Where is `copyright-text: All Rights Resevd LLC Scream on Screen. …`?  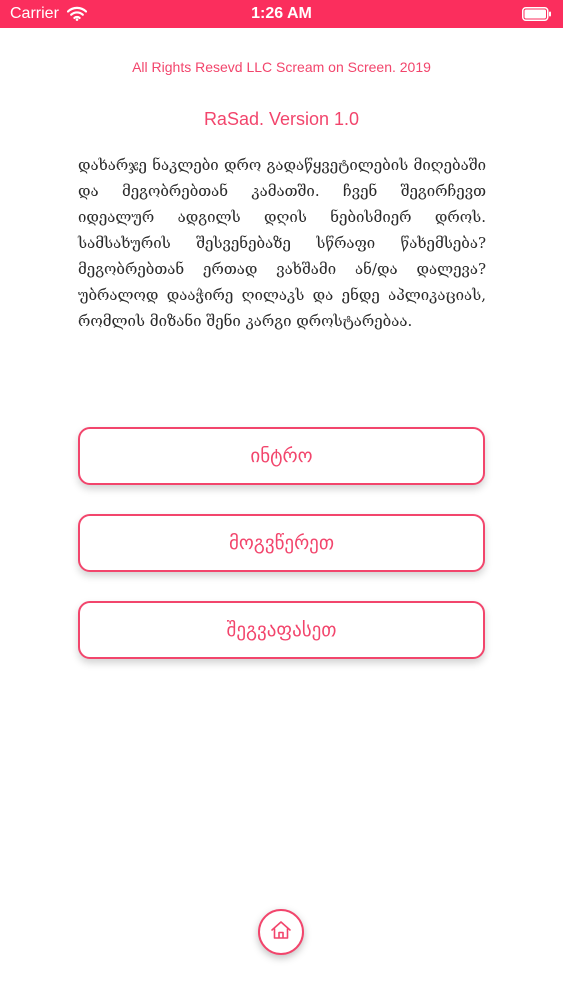
copyright-text: All Rights Resevd LLC Scream on Screen. … is located at coordinates (281, 67).